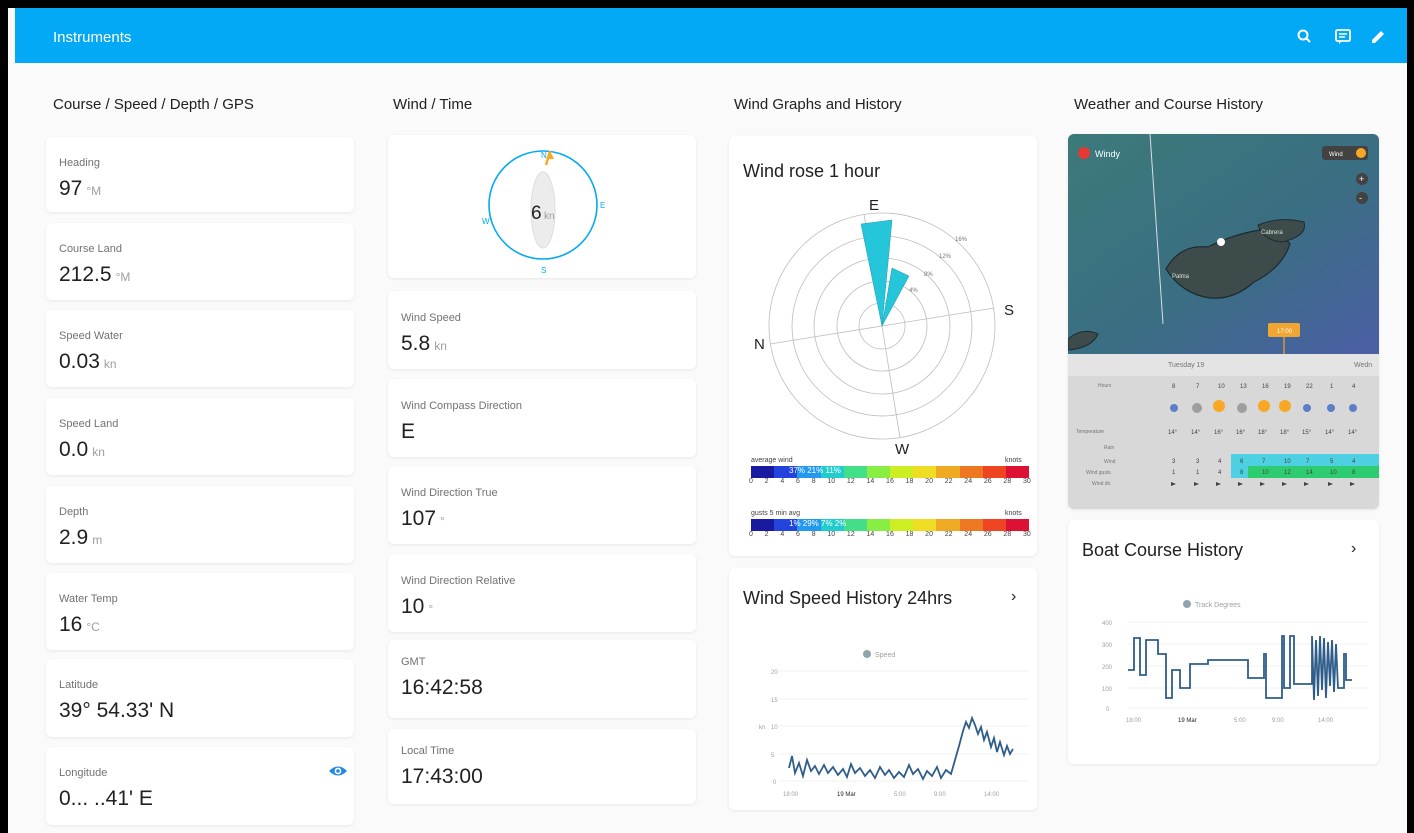  I want to click on legend-avg-scale: 0 2 4 6 8 10 12 14 16 18 20 22 24 26 28 30, so click(890, 482).